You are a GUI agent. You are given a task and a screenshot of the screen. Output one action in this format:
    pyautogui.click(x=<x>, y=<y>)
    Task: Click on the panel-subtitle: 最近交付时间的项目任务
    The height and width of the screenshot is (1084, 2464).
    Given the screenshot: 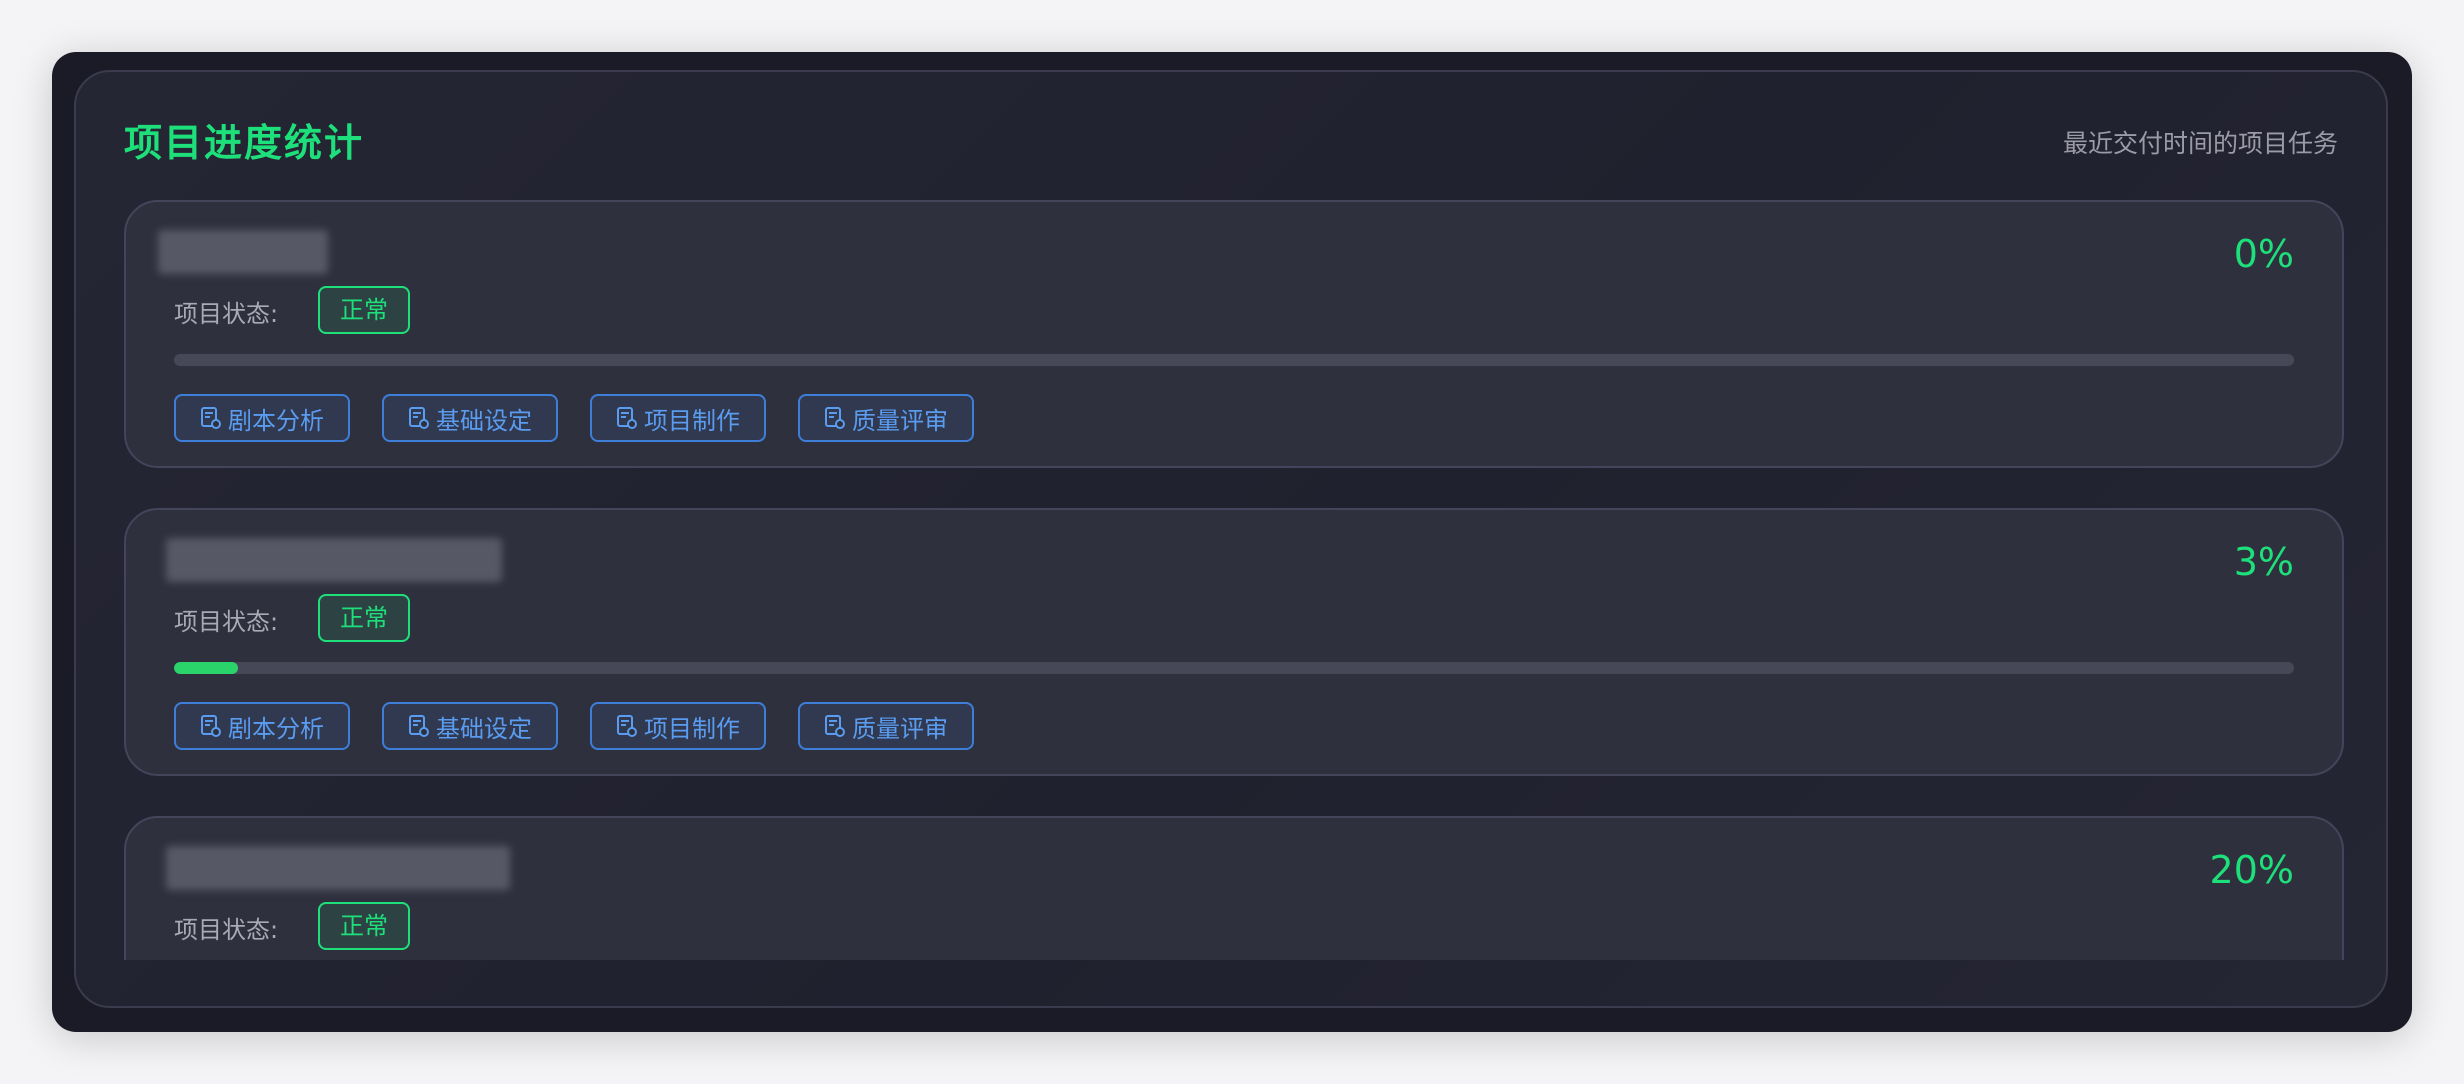 What is the action you would take?
    pyautogui.click(x=2200, y=143)
    